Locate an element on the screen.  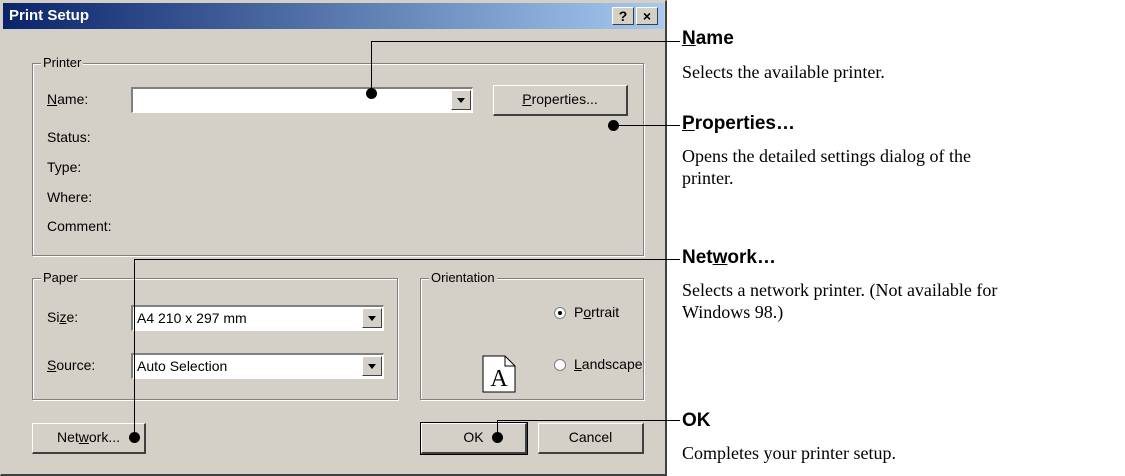
printer-name-dropdown-button is located at coordinates (461, 100).